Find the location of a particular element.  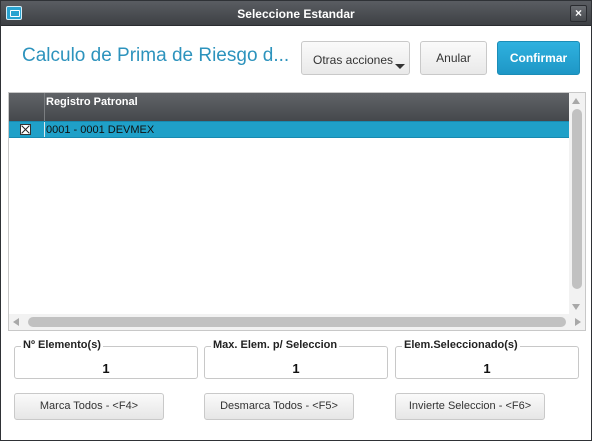

column-header-registro-patronal: Registro Patronal is located at coordinates (92, 102).